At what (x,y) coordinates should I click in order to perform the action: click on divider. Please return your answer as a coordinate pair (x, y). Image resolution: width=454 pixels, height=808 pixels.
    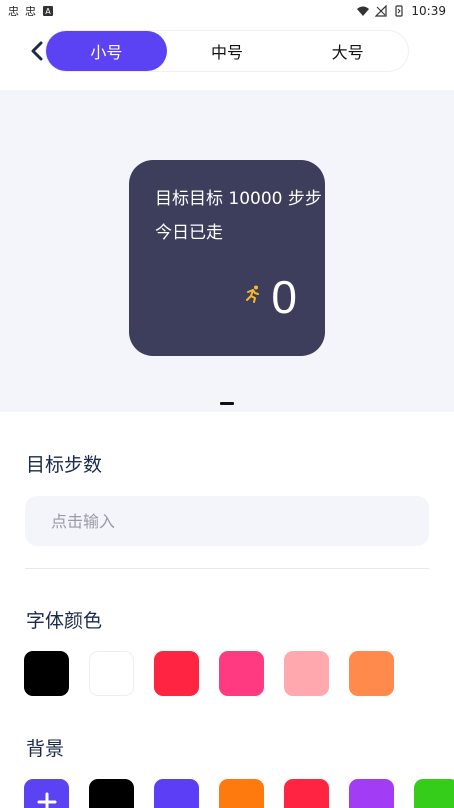
    Looking at the image, I should click on (227, 568).